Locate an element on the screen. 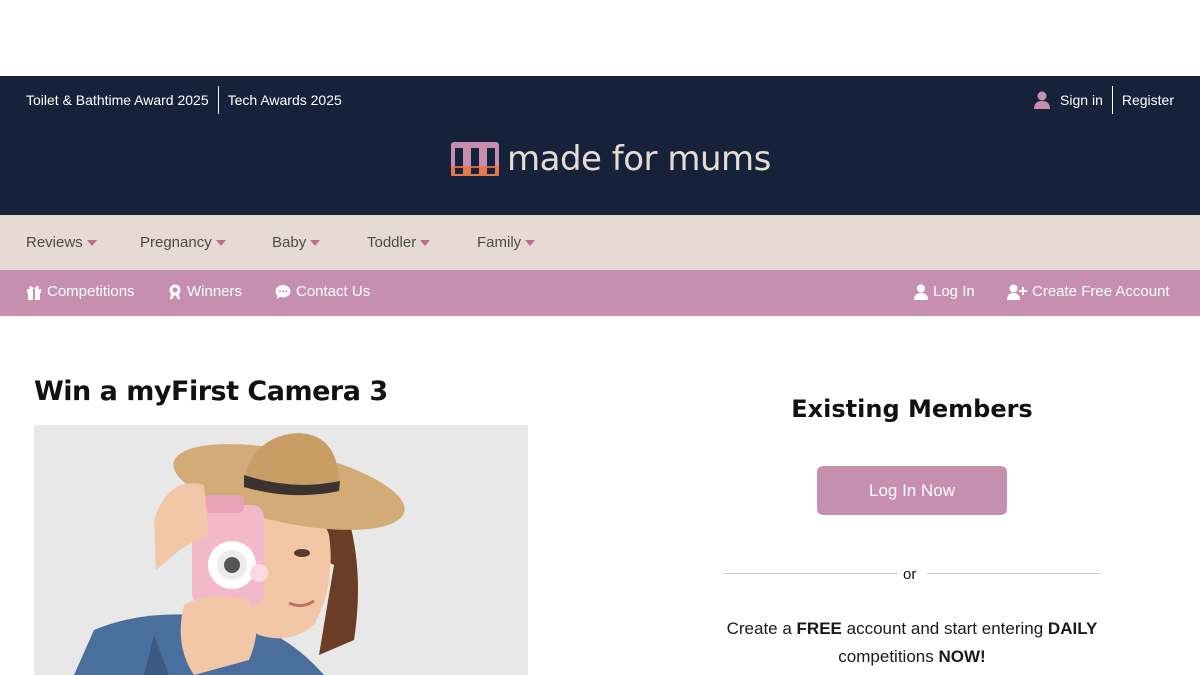 This screenshot has width=1200, height=675. promo-emphasis: DAILY is located at coordinates (1072, 628).